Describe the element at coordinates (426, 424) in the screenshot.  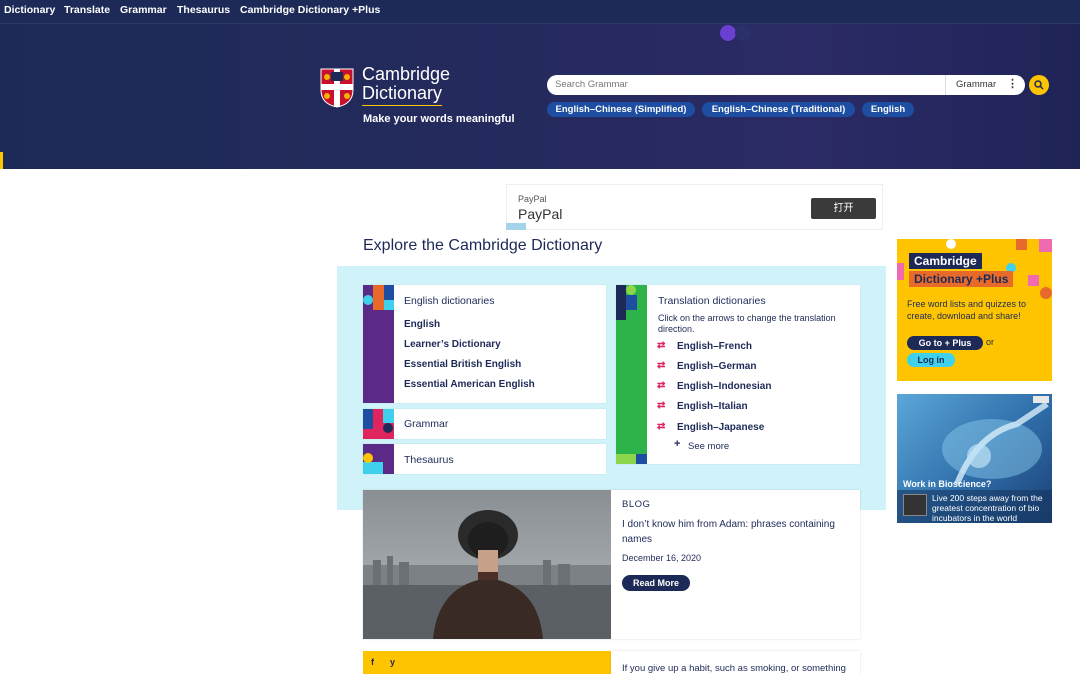
I see `grammar-label: Grammar` at that location.